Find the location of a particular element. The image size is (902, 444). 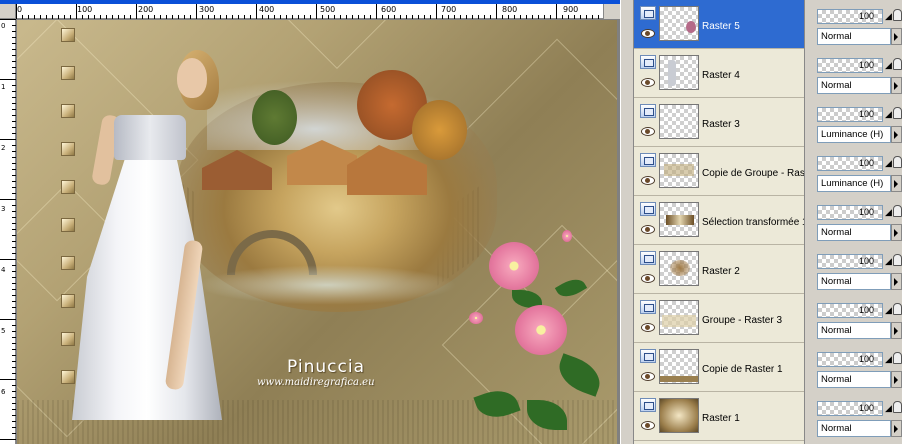

layer-name: Raster 4 is located at coordinates (721, 75).